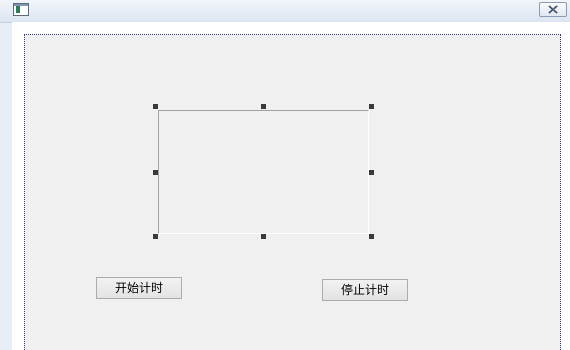  What do you see at coordinates (371, 236) in the screenshot?
I see `resize-handle-bottom-right` at bounding box center [371, 236].